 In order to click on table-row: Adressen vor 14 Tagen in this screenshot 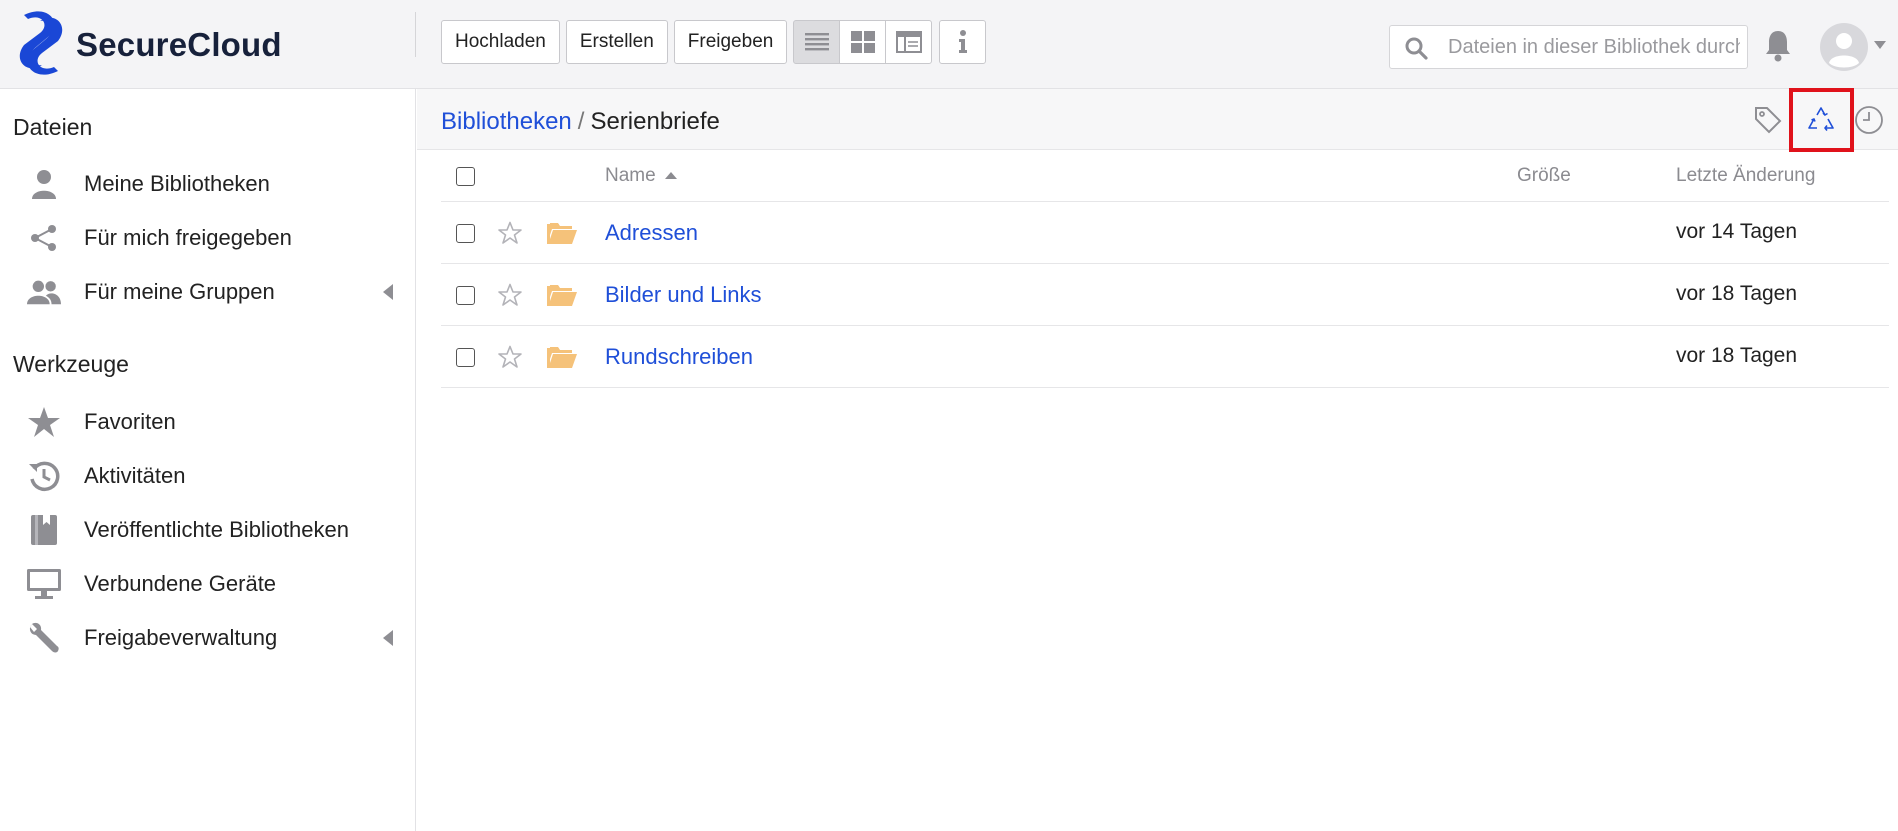, I will do `click(1165, 233)`.